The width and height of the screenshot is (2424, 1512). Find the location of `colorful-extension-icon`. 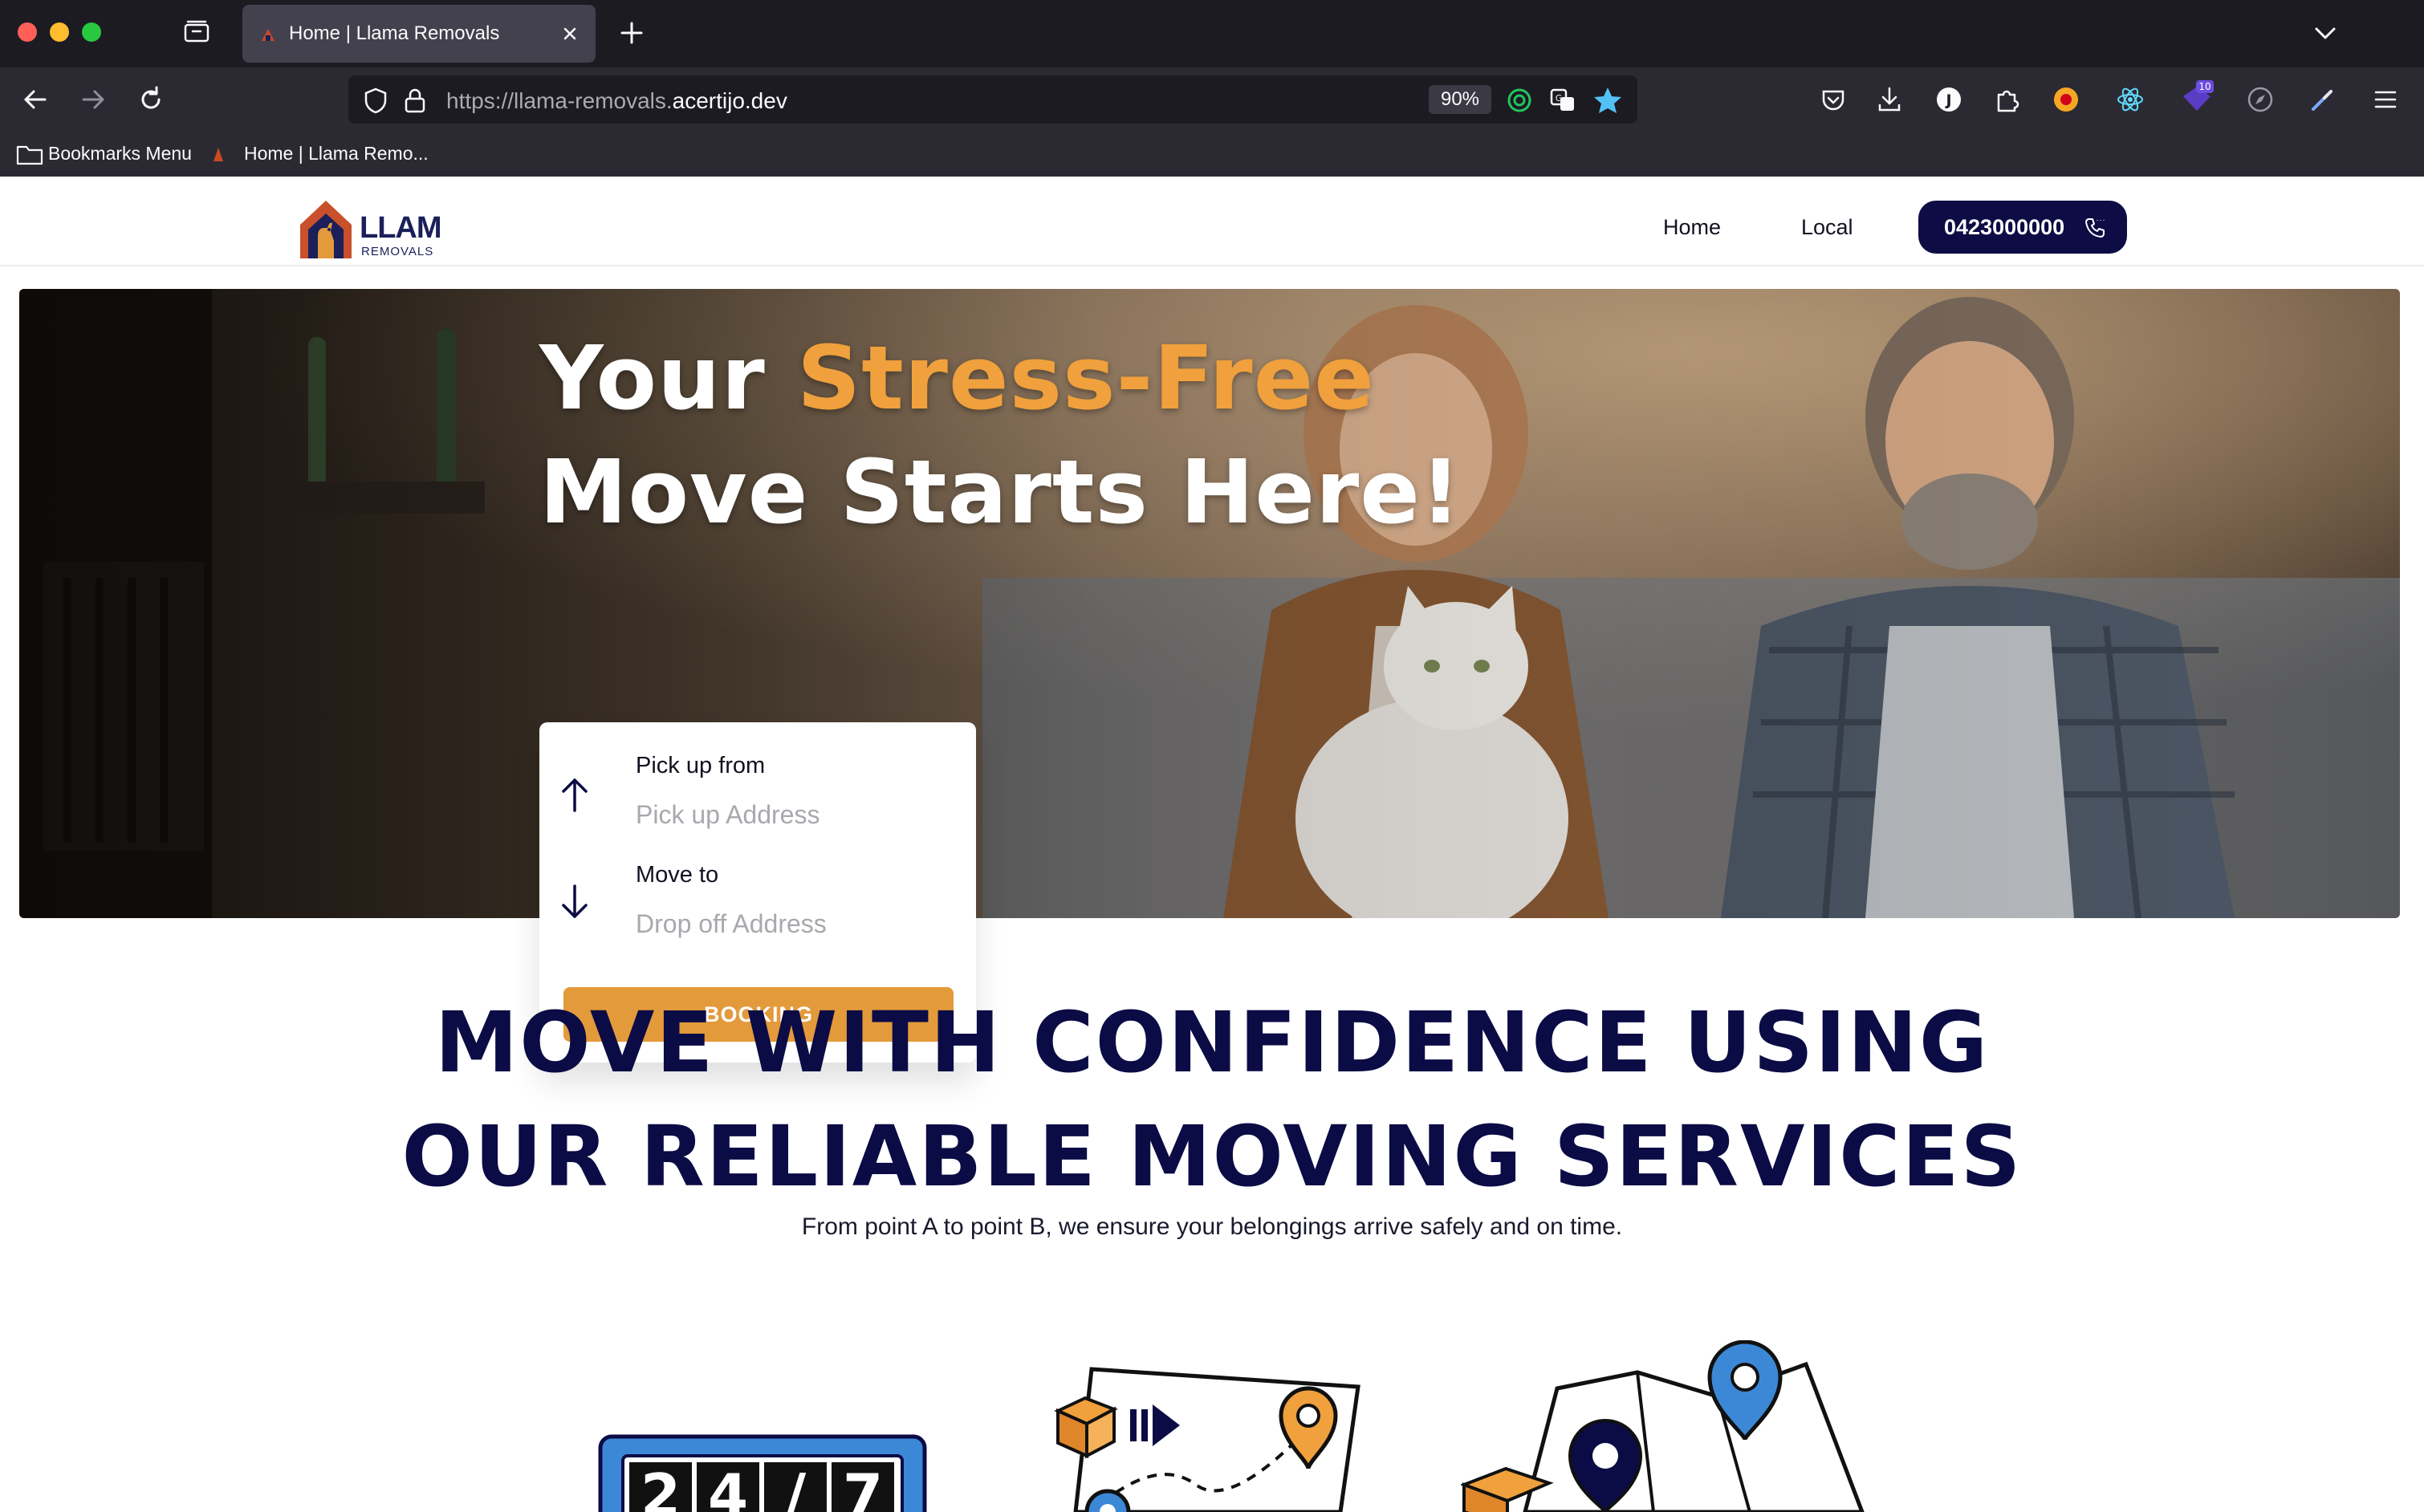

colorful-extension-icon is located at coordinates (2066, 100).